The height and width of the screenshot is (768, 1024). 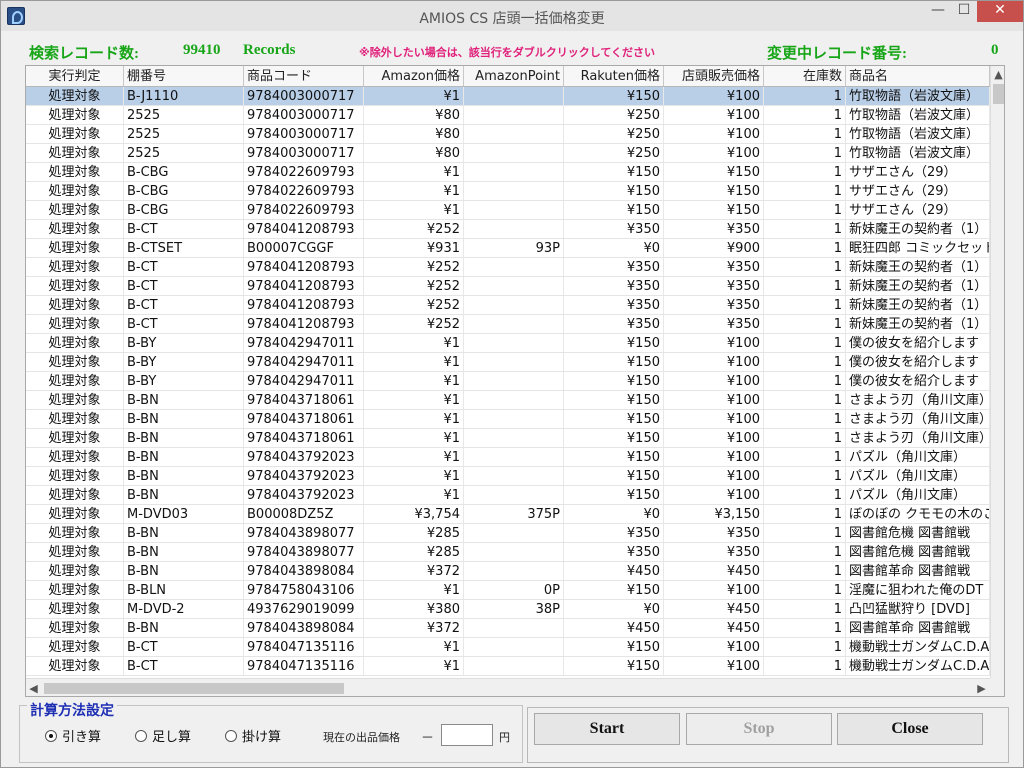 What do you see at coordinates (918, 647) in the screenshot?
I see `table-cell: 機動戦士ガンダムC.D.A` at bounding box center [918, 647].